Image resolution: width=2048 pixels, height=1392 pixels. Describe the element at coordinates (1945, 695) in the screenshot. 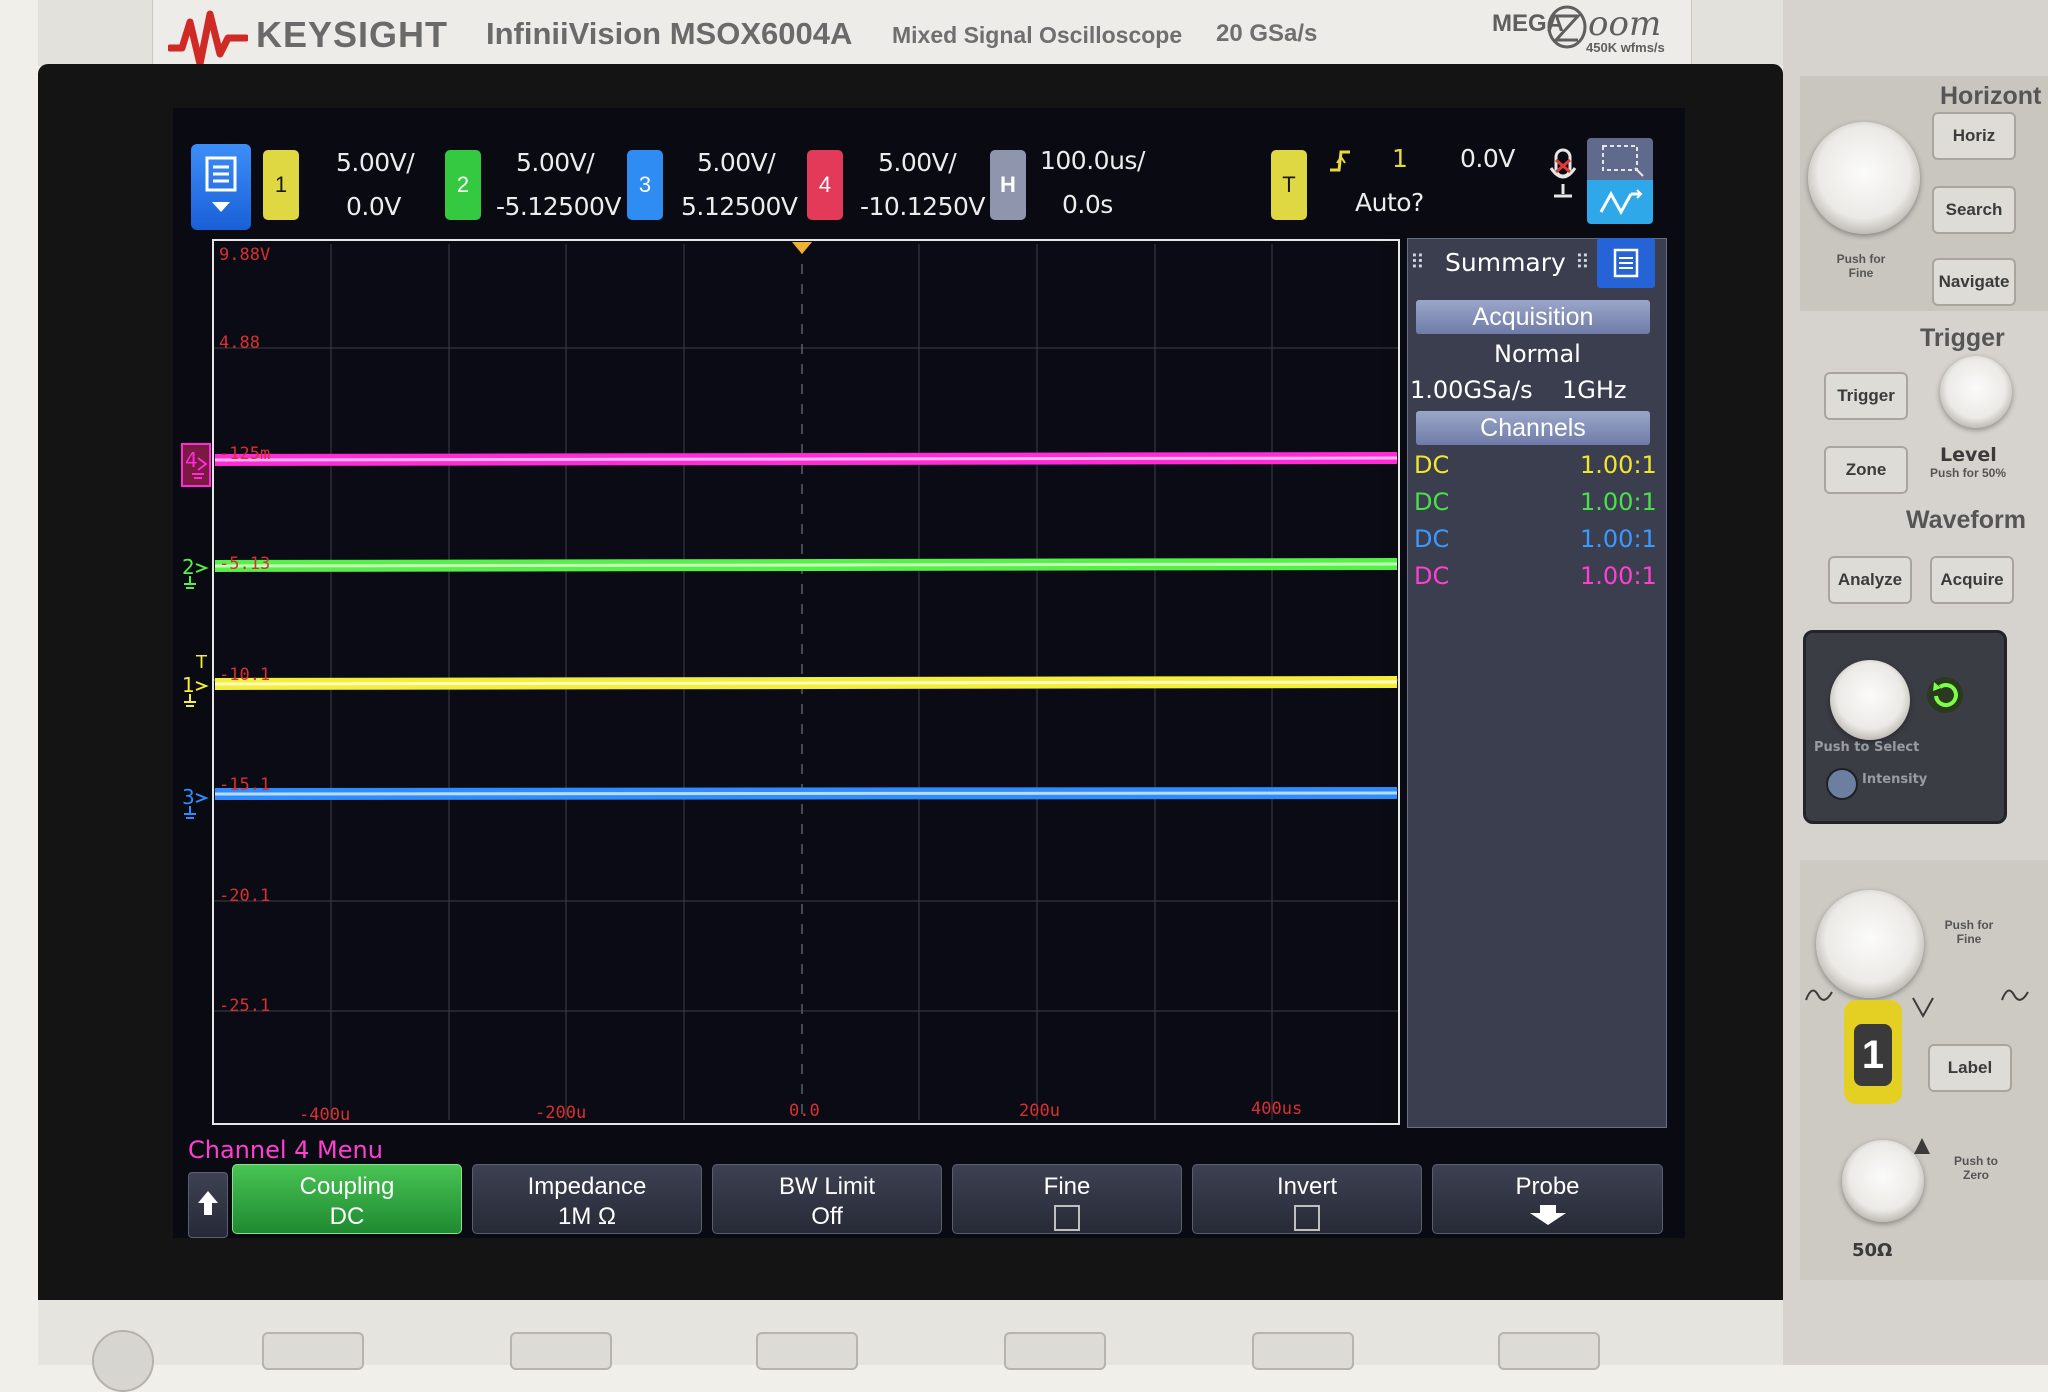

I see `entry-knob-indicator-icon` at that location.